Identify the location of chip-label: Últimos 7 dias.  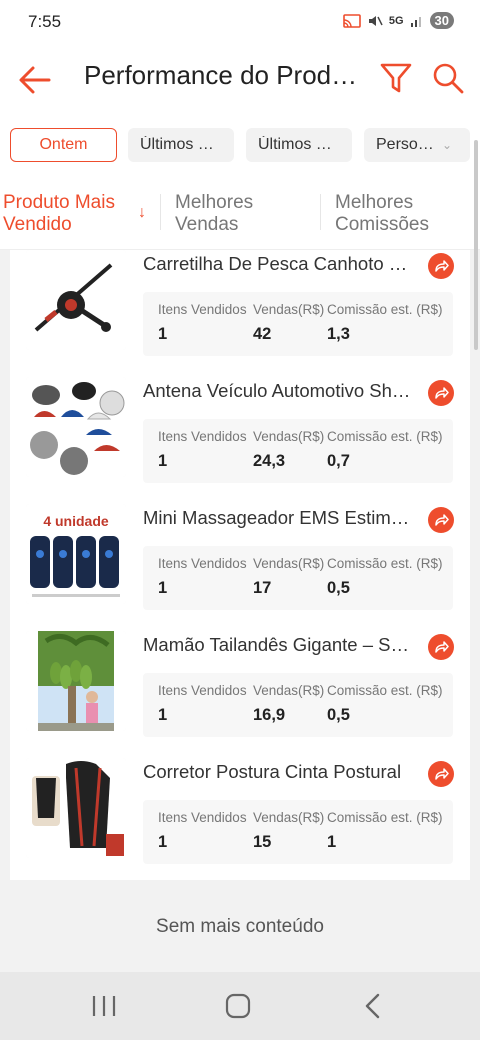
(181, 144).